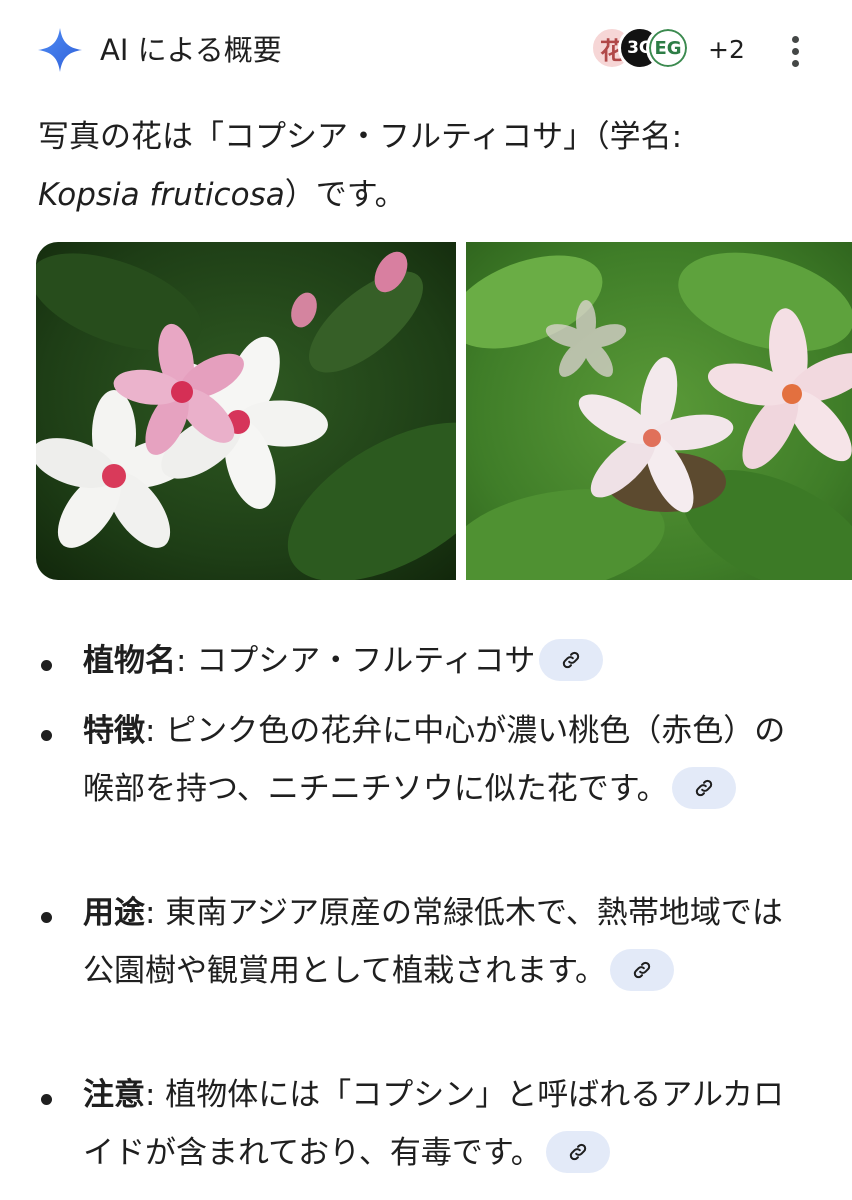 This screenshot has width=852, height=1200. Describe the element at coordinates (434, 1124) in the screenshot. I see `fact-text: : 植物体には「コプシン」と呼ばれるアルカロイドが含まれており、有毒です。` at that location.